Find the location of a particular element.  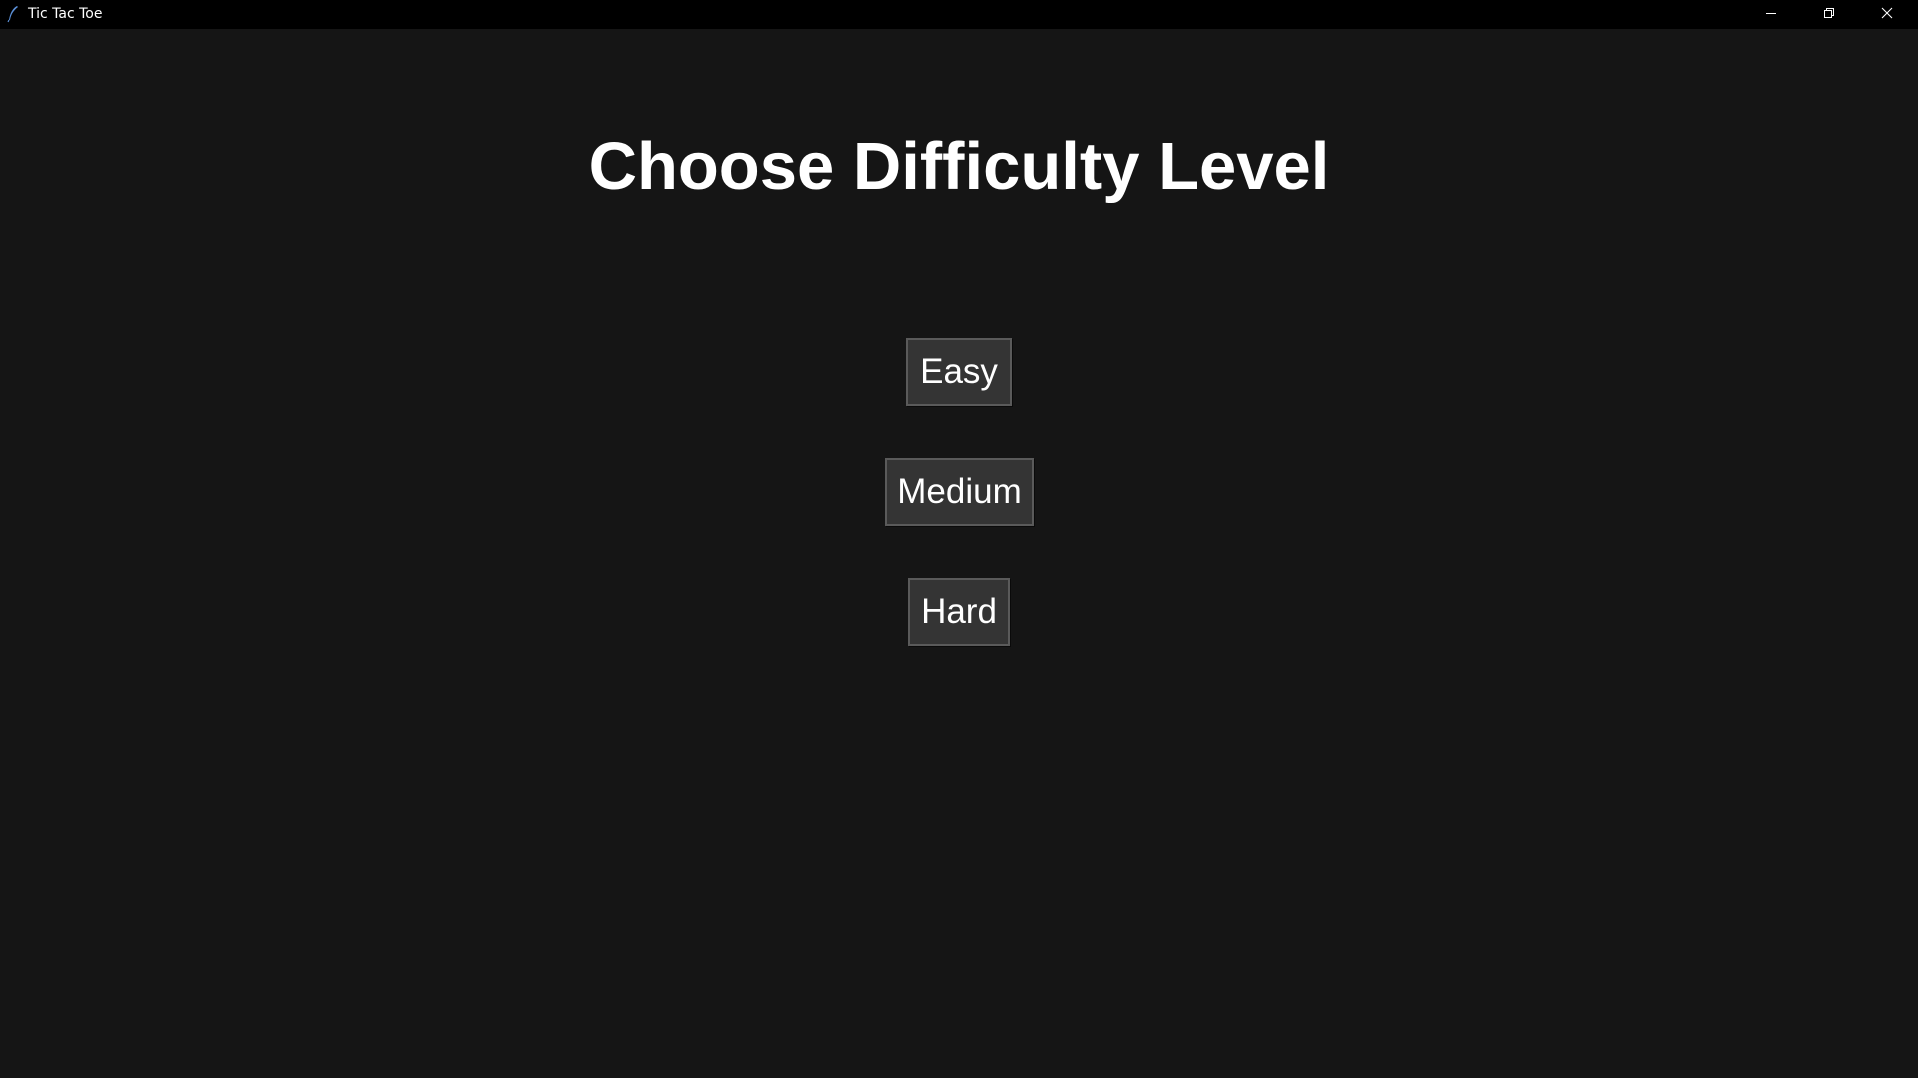

close-button is located at coordinates (1887, 14).